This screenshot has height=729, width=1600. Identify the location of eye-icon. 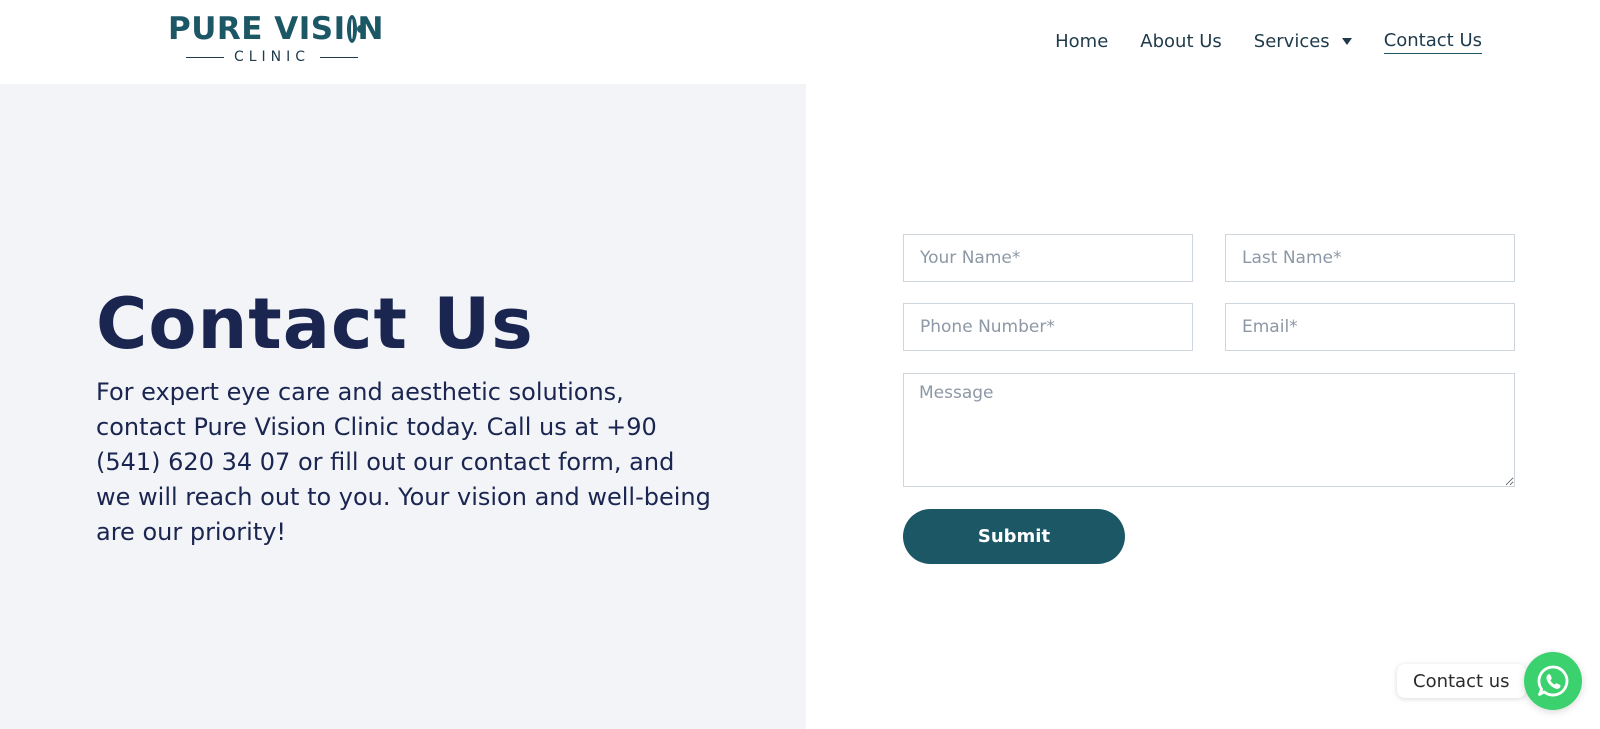
(355, 29).